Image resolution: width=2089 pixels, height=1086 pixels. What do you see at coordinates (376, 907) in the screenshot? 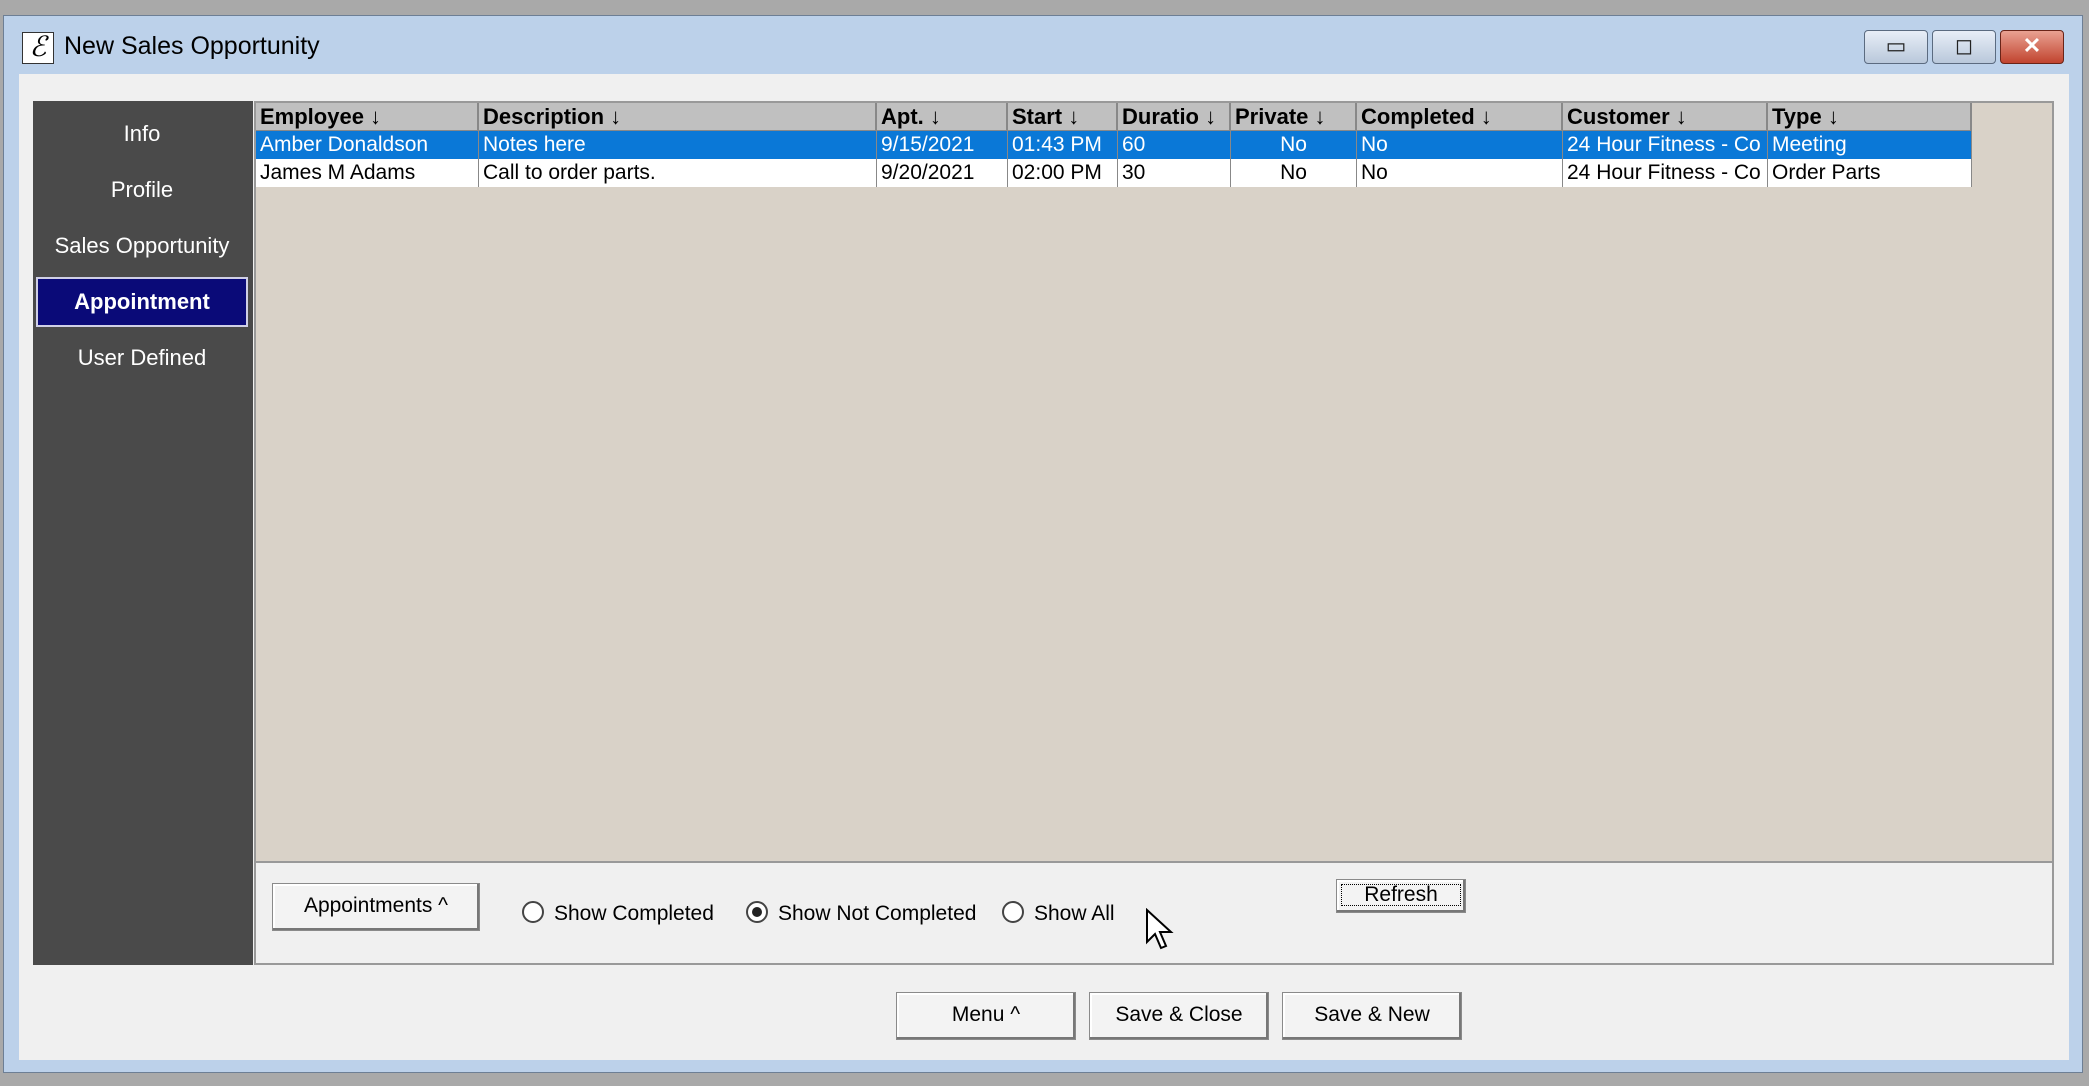
I see `appointments-menu-button: Appointments ^` at bounding box center [376, 907].